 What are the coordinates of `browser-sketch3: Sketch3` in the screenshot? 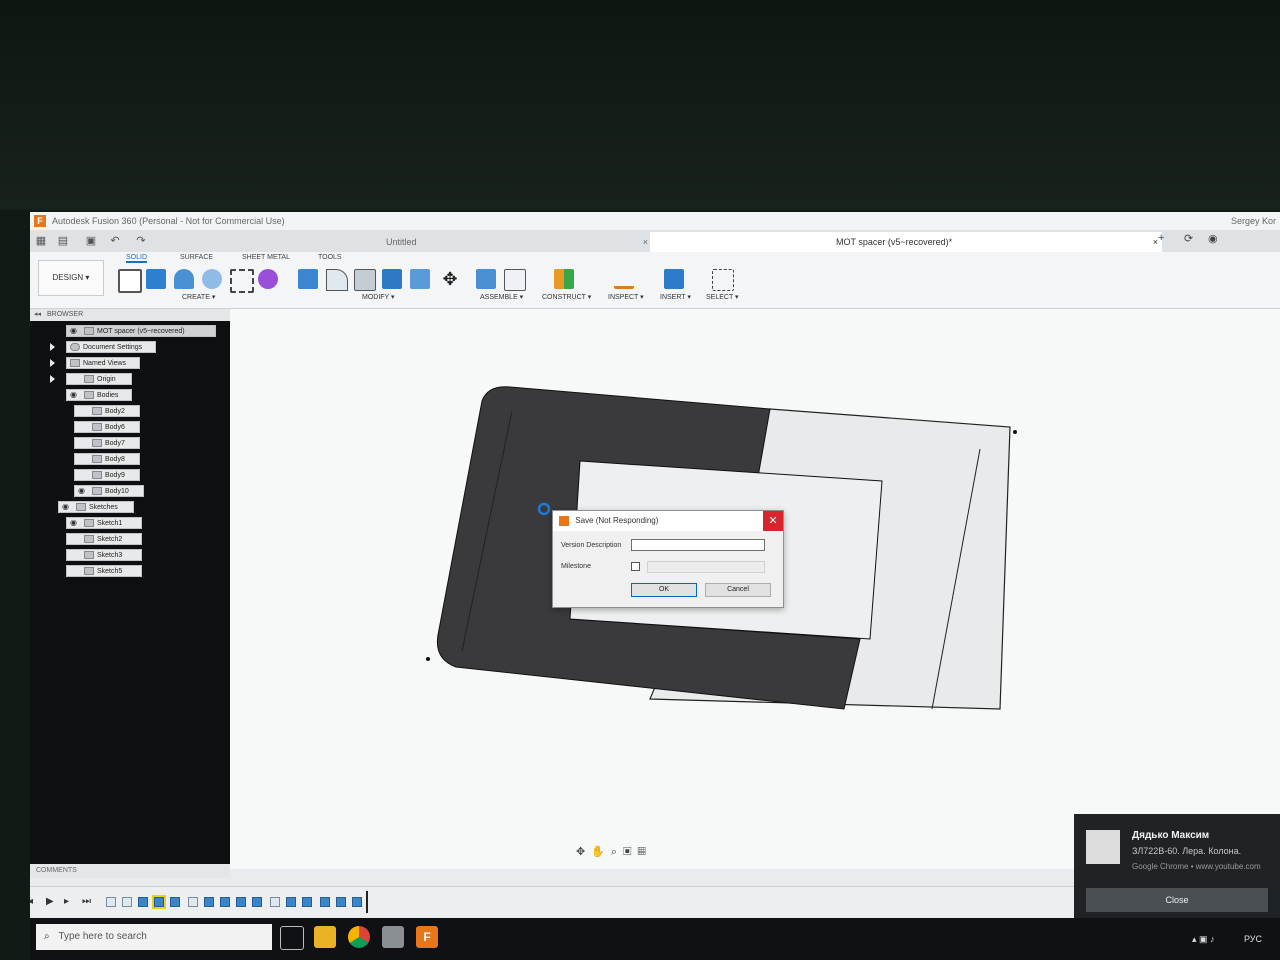 It's located at (104, 555).